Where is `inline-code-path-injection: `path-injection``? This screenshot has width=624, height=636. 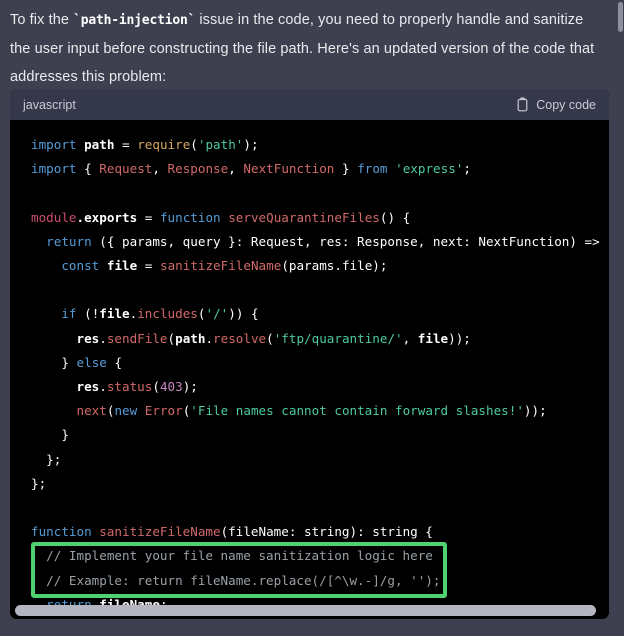
inline-code-path-injection: `path-injection` is located at coordinates (134, 20).